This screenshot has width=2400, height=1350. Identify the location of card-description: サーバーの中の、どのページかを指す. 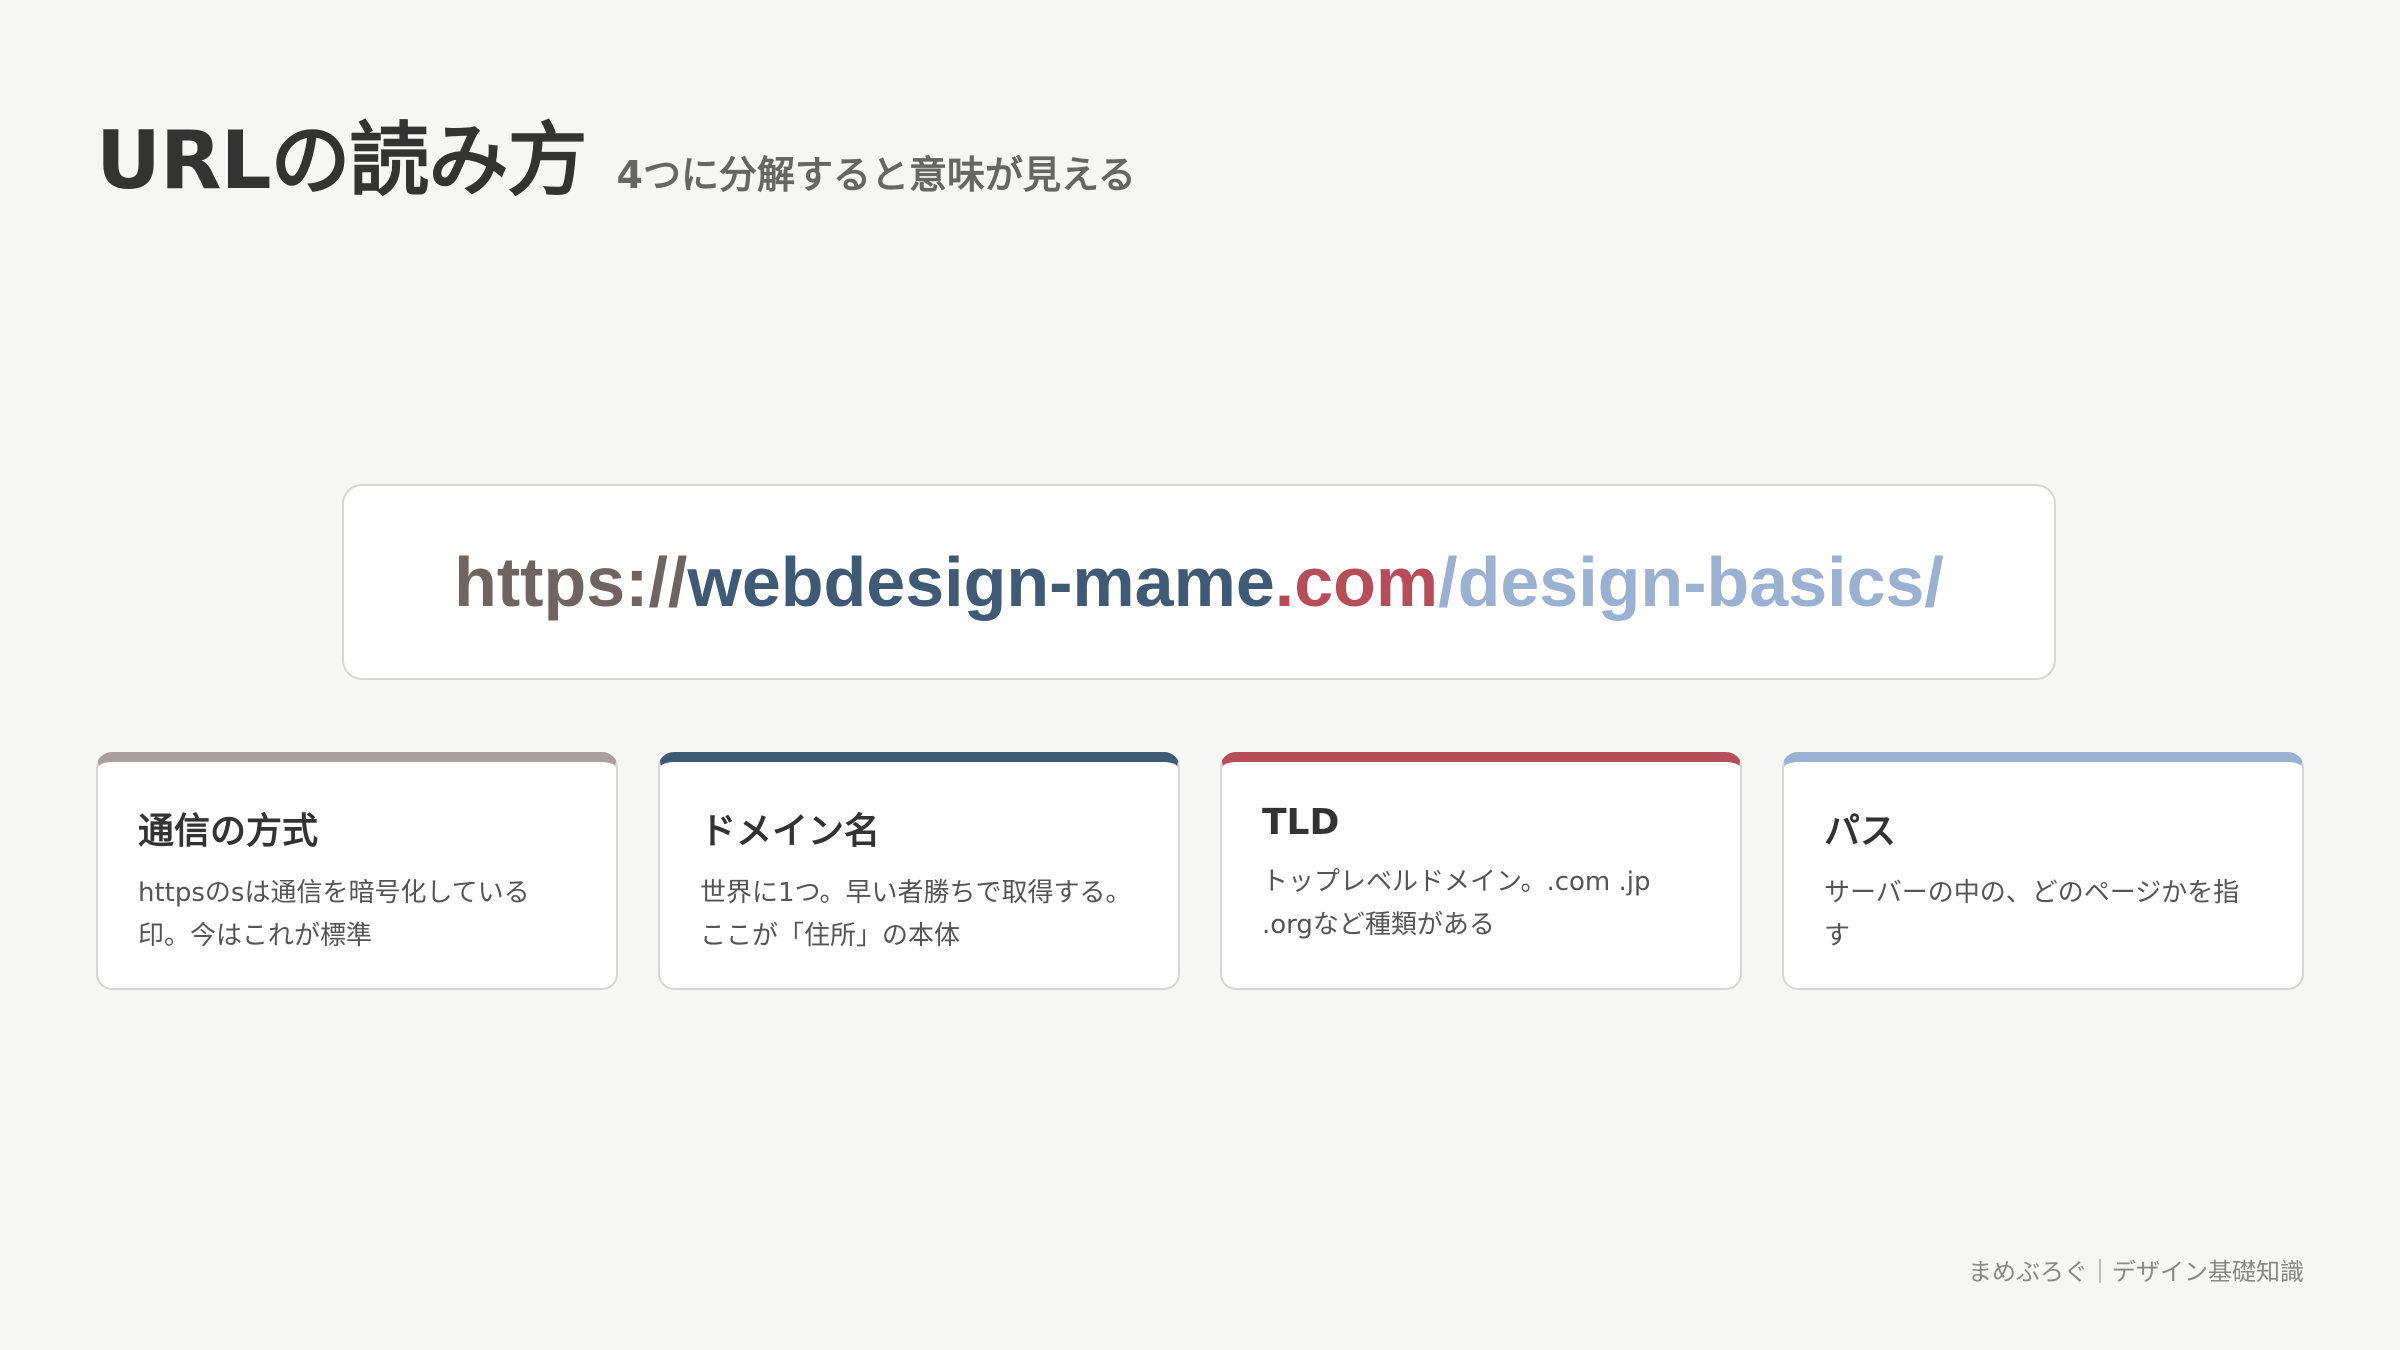
(2032, 914).